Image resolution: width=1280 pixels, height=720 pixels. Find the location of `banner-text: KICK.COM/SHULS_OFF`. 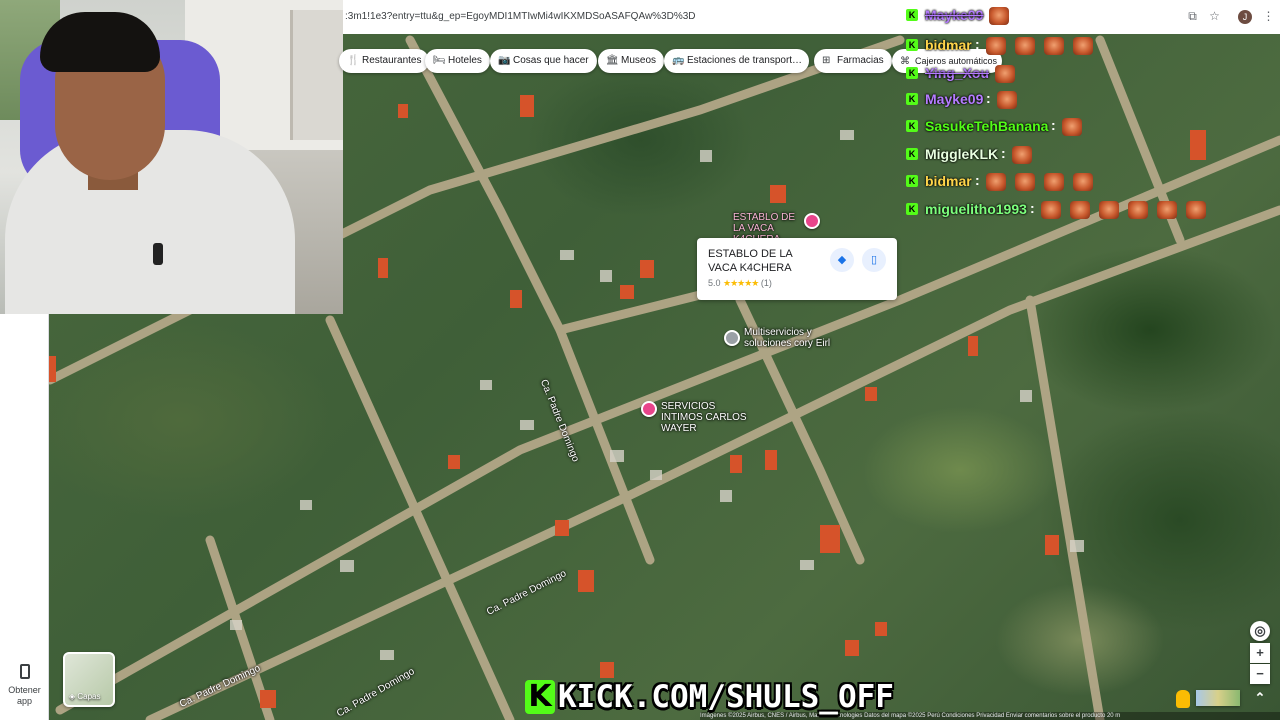

banner-text: KICK.COM/SHULS_OFF is located at coordinates (726, 697).